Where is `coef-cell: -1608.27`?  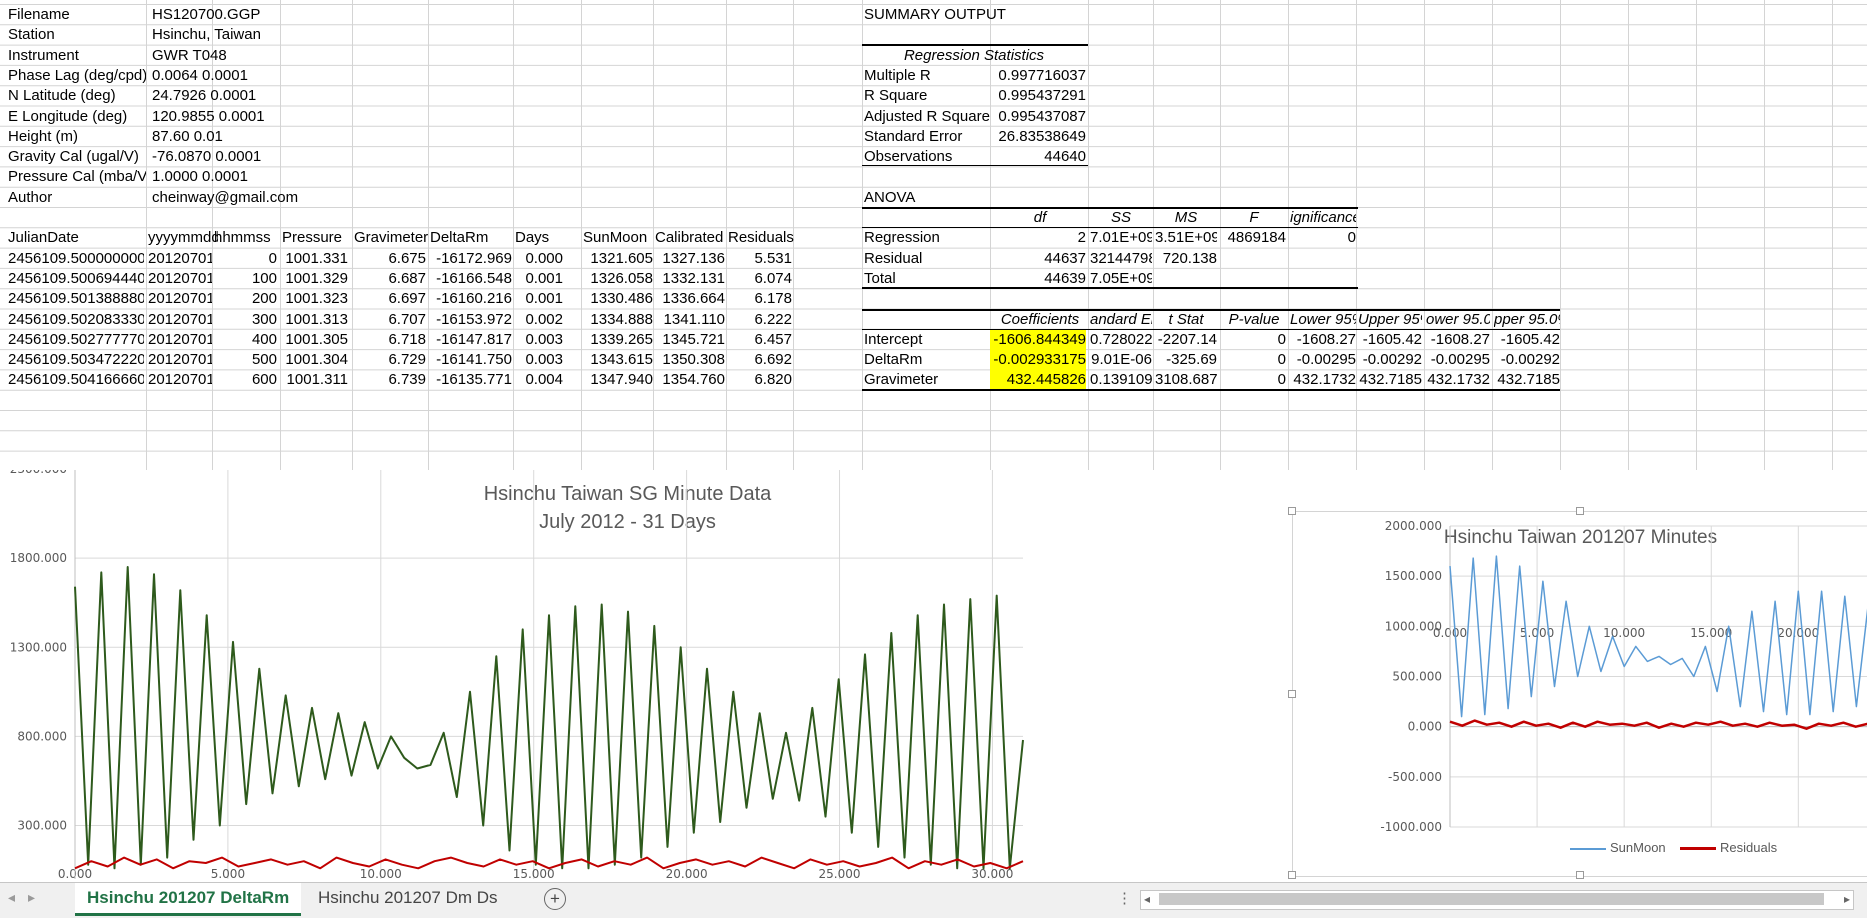 coef-cell: -1608.27 is located at coordinates (1323, 340).